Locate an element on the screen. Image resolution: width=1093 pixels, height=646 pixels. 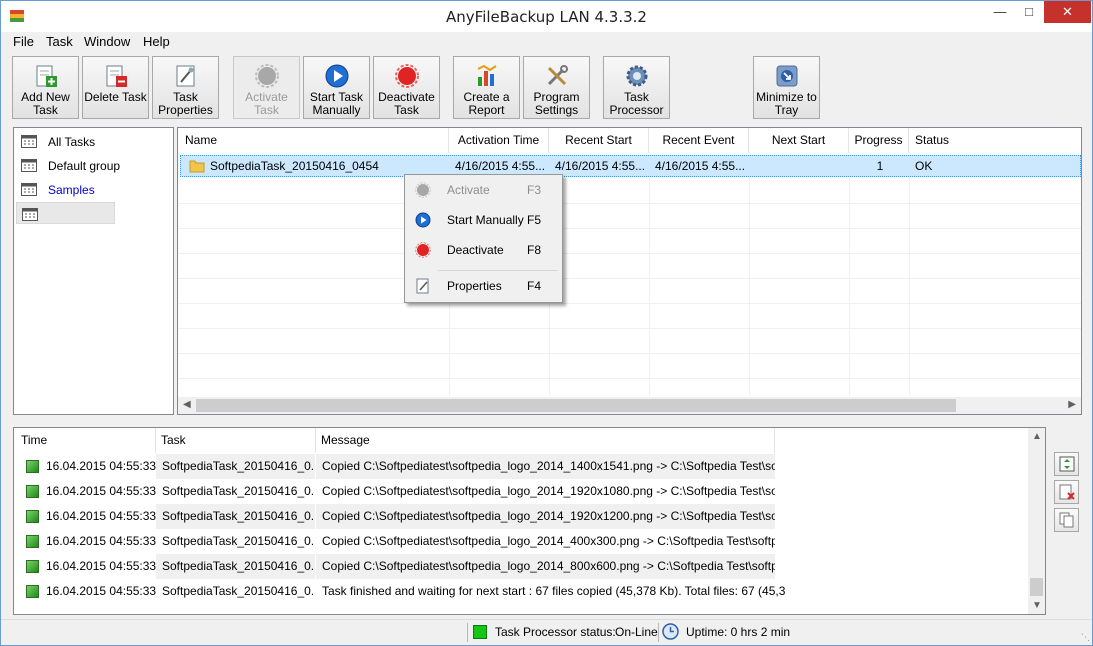
auto-scroll-button is located at coordinates (1066, 464).